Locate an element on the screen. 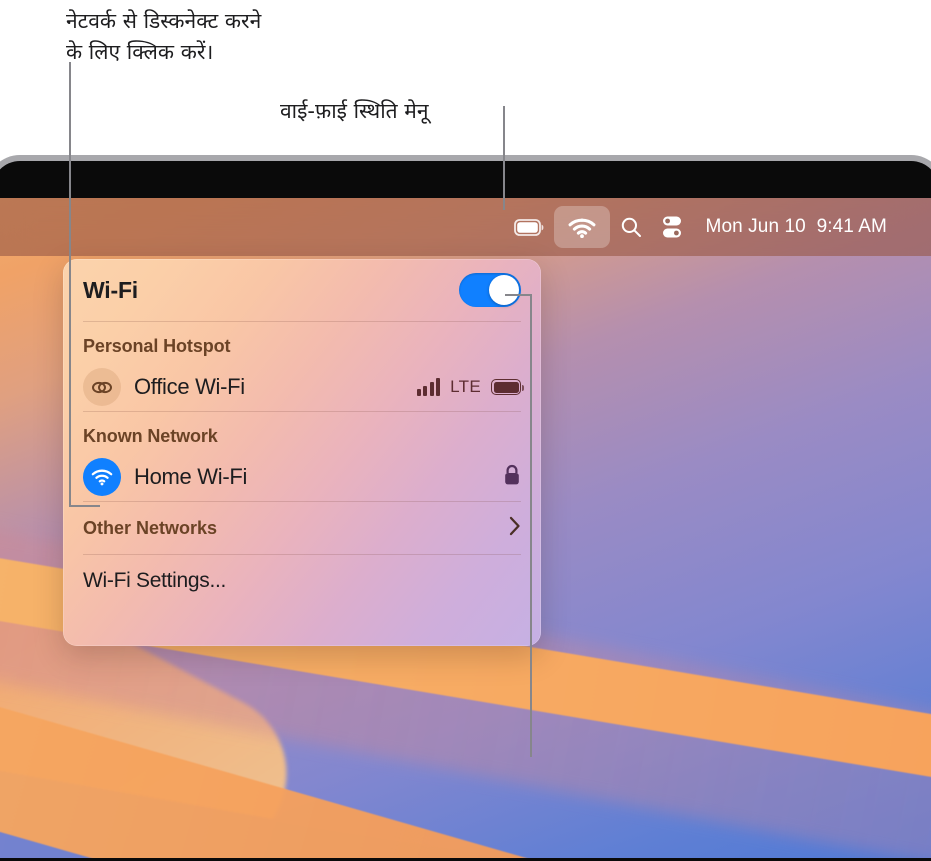  network-row-office-wifi: Office Wi-Fi LTE is located at coordinates (302, 387).